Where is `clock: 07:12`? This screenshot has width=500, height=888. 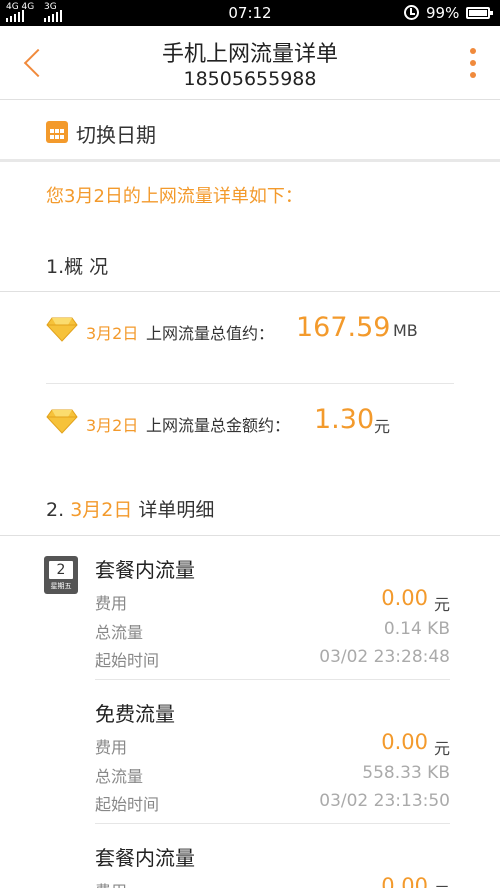 clock: 07:12 is located at coordinates (250, 13).